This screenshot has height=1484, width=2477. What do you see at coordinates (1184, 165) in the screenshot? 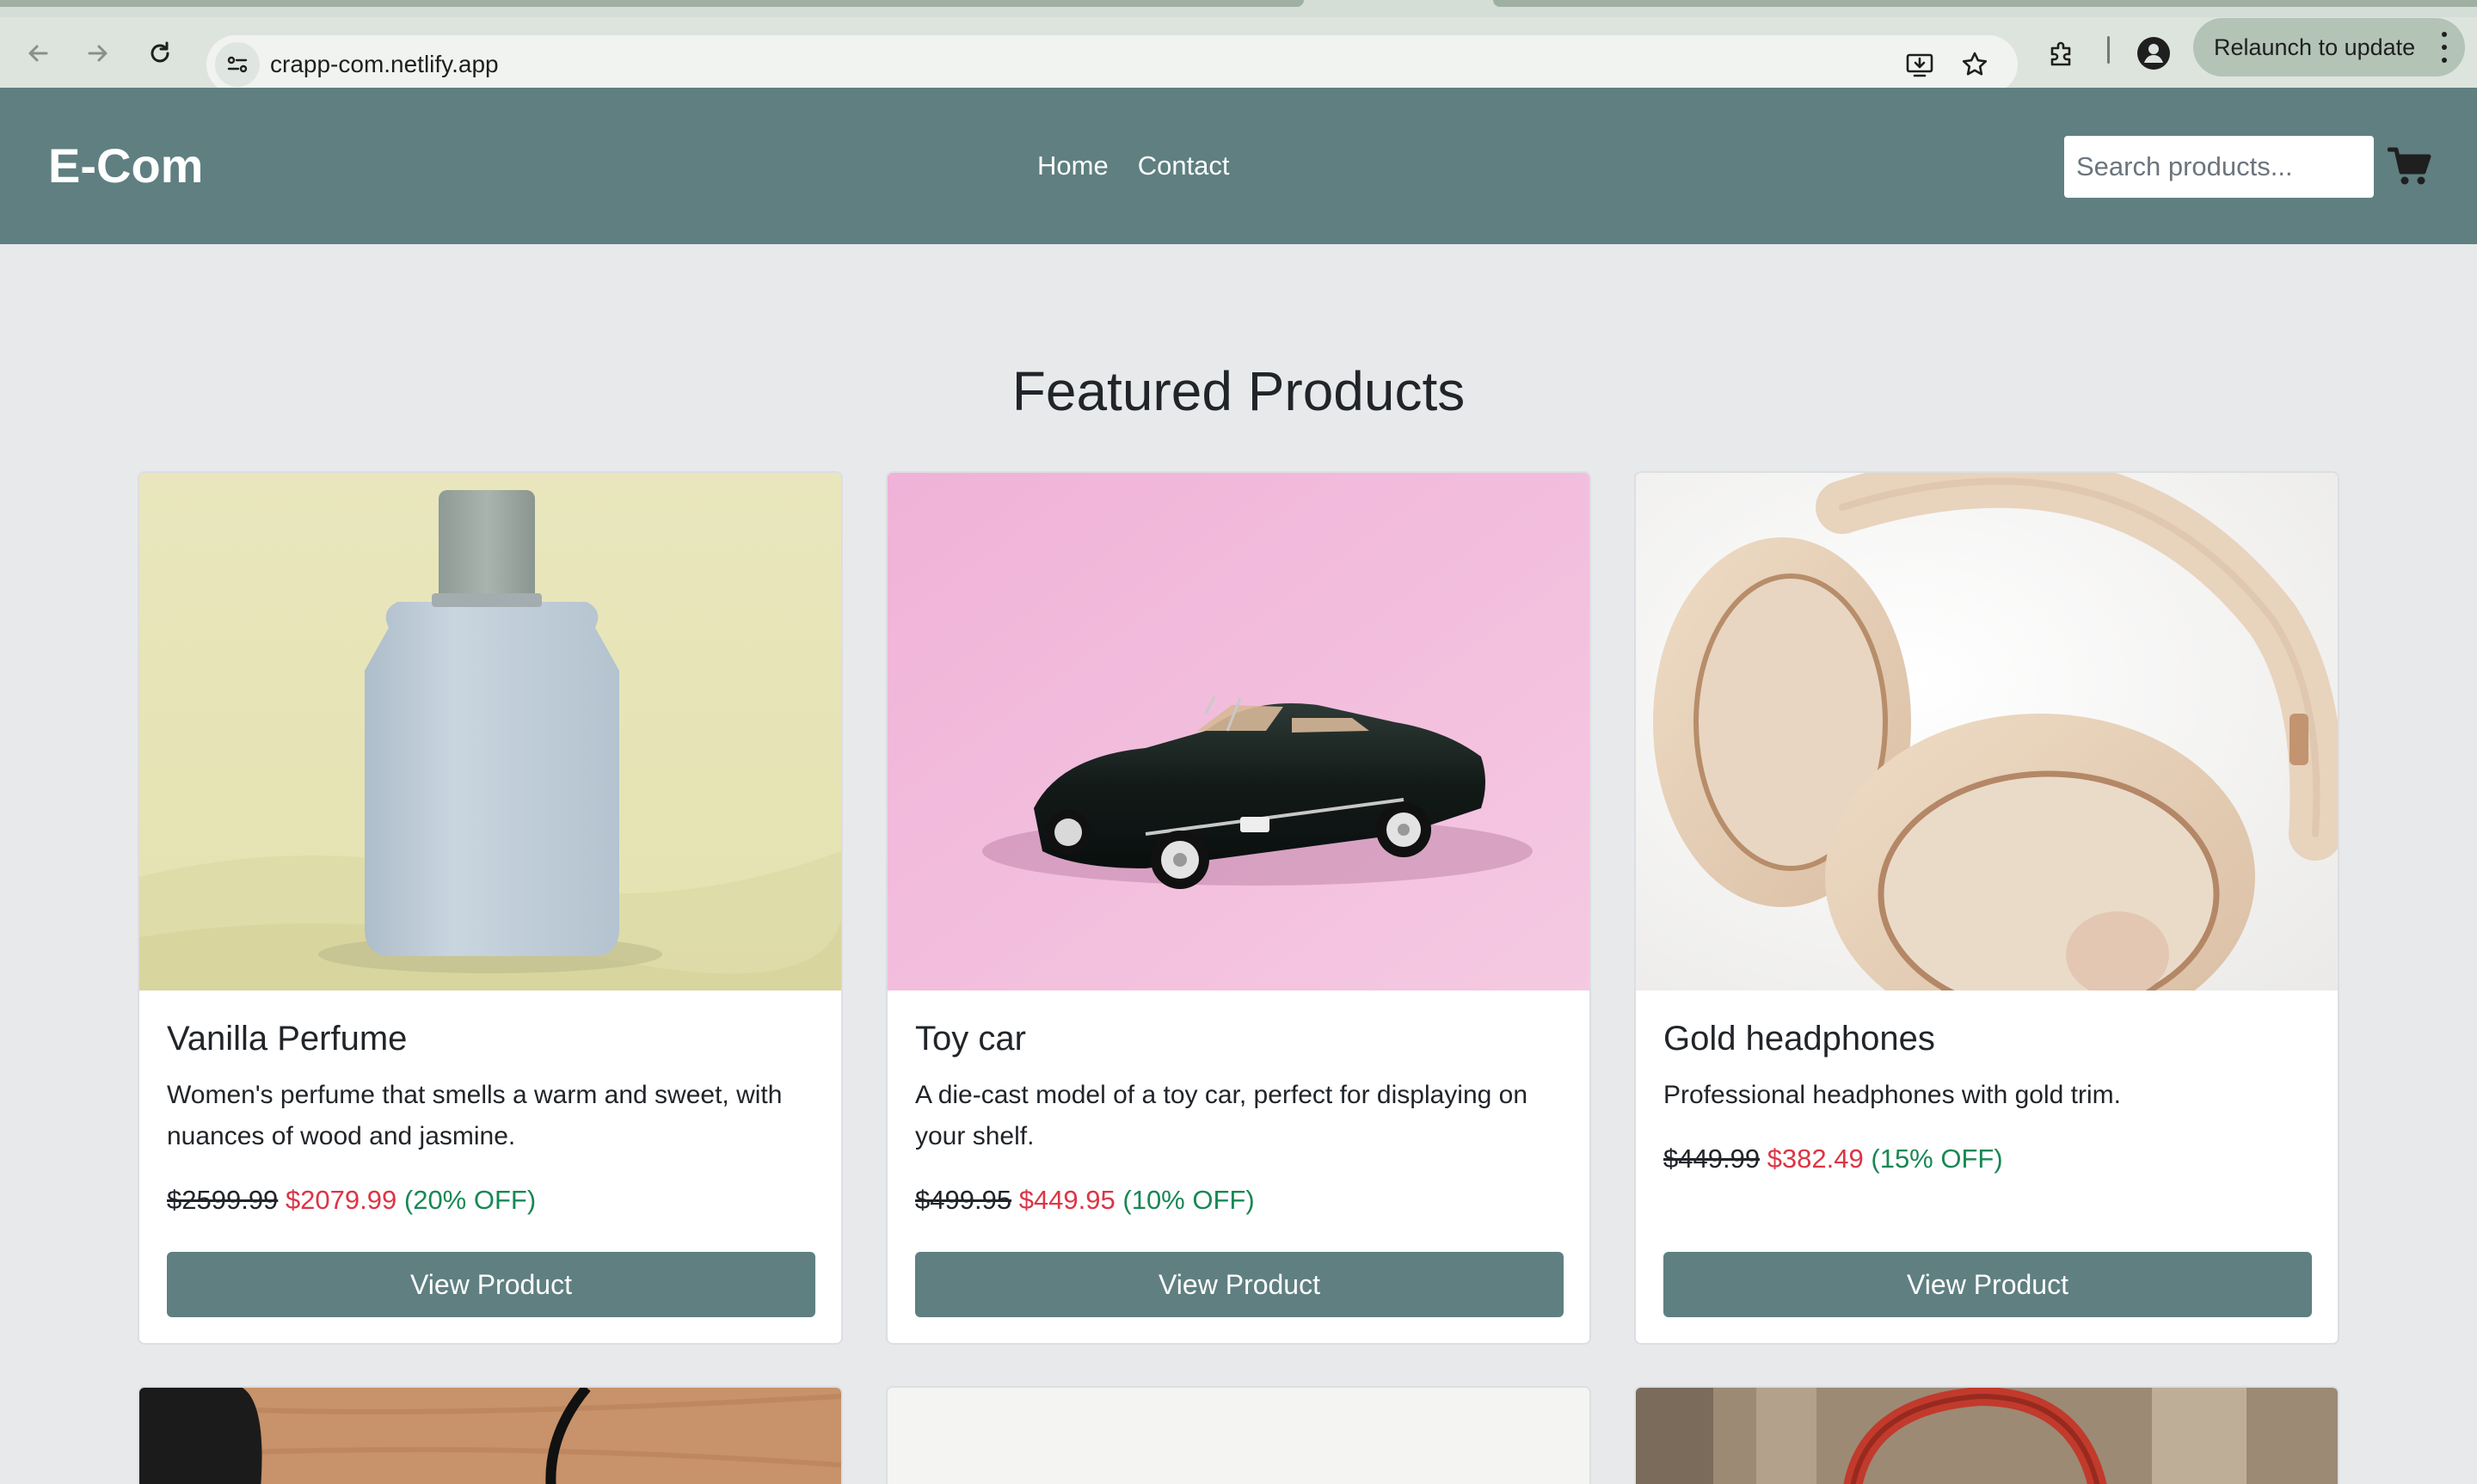
I see `nav-contact-link: Contact` at bounding box center [1184, 165].